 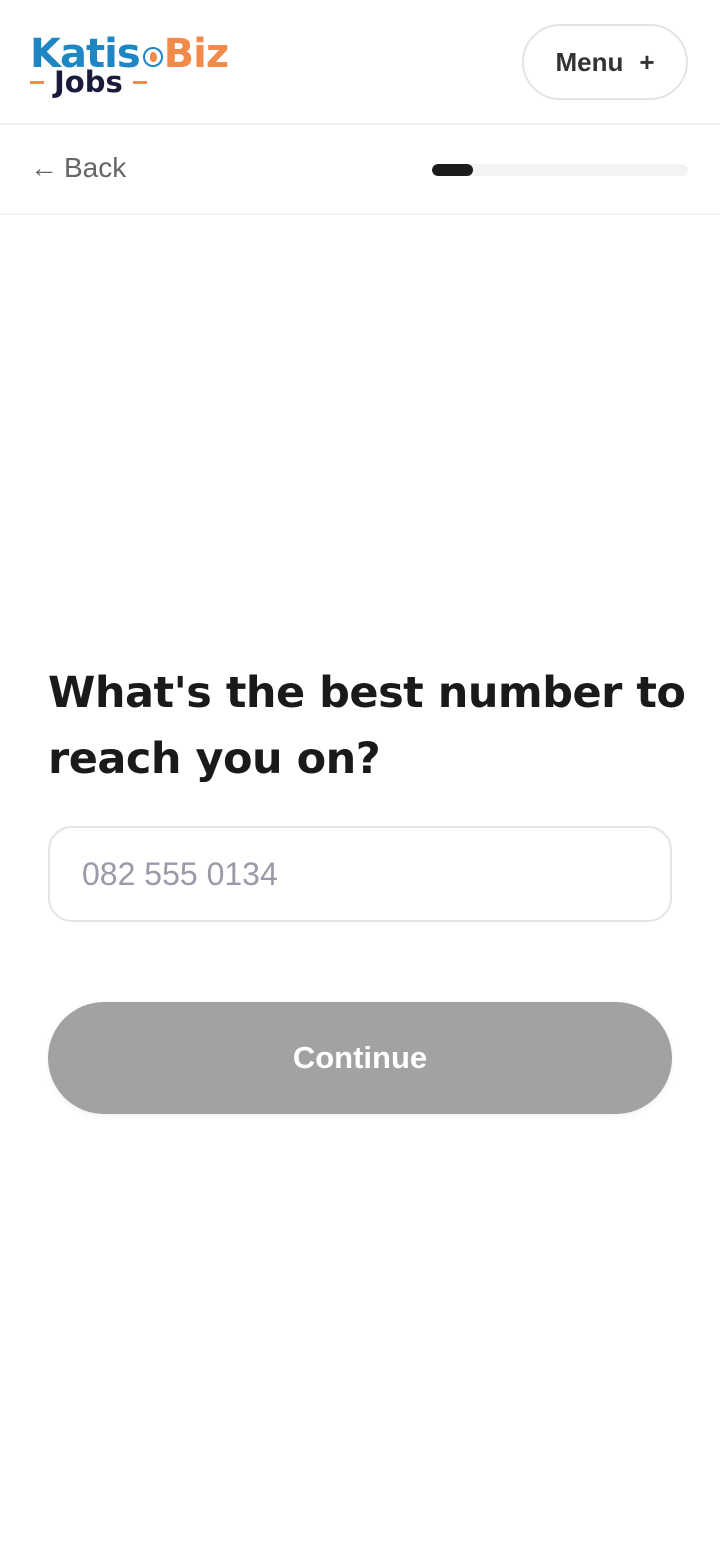 I want to click on logo-text-jobs: Jobs, so click(x=88, y=82).